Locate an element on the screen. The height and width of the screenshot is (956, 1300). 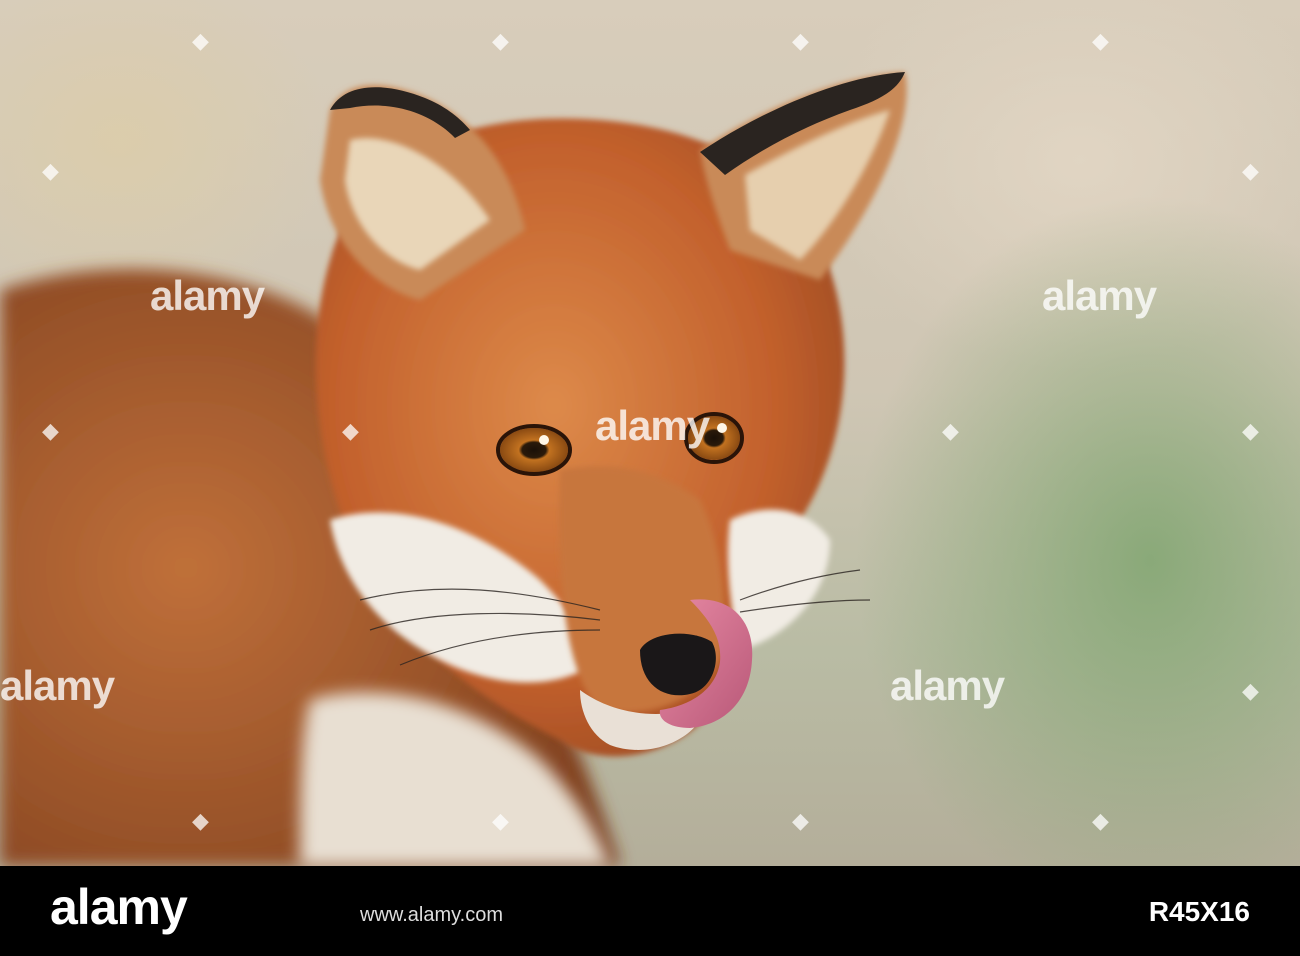
footer-image-id: R45X16 is located at coordinates (1199, 911).